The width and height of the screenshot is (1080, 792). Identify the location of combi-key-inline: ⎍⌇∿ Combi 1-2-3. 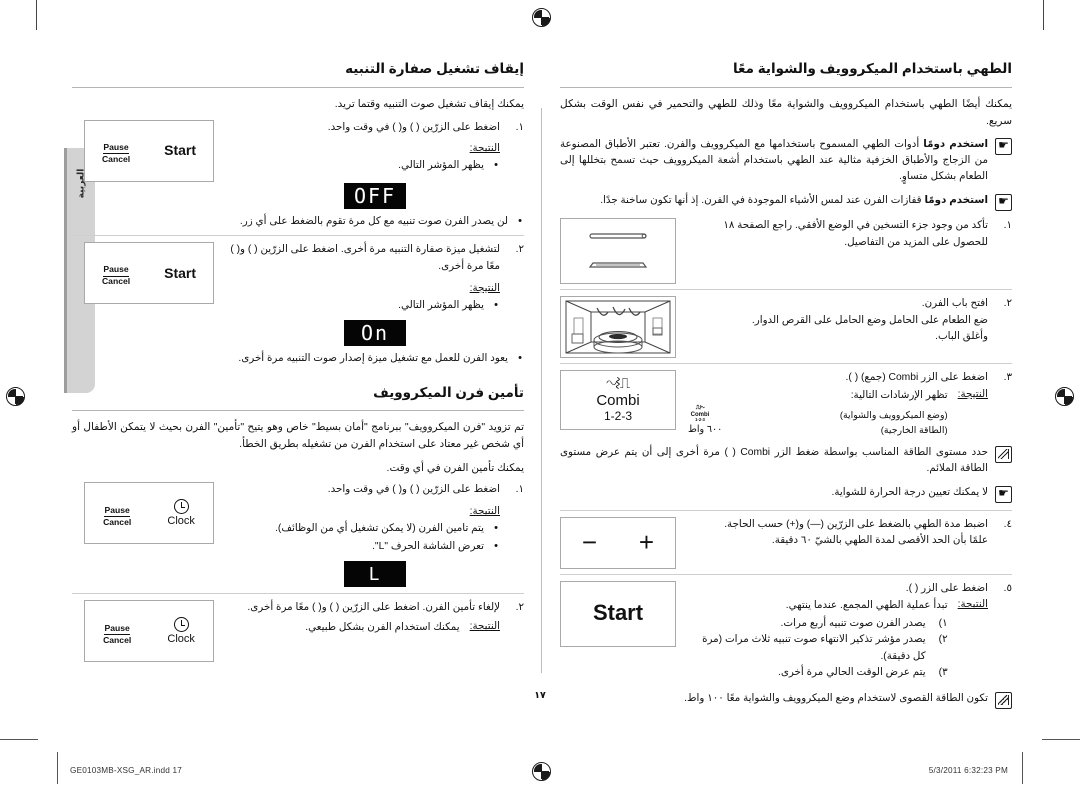
(700, 413).